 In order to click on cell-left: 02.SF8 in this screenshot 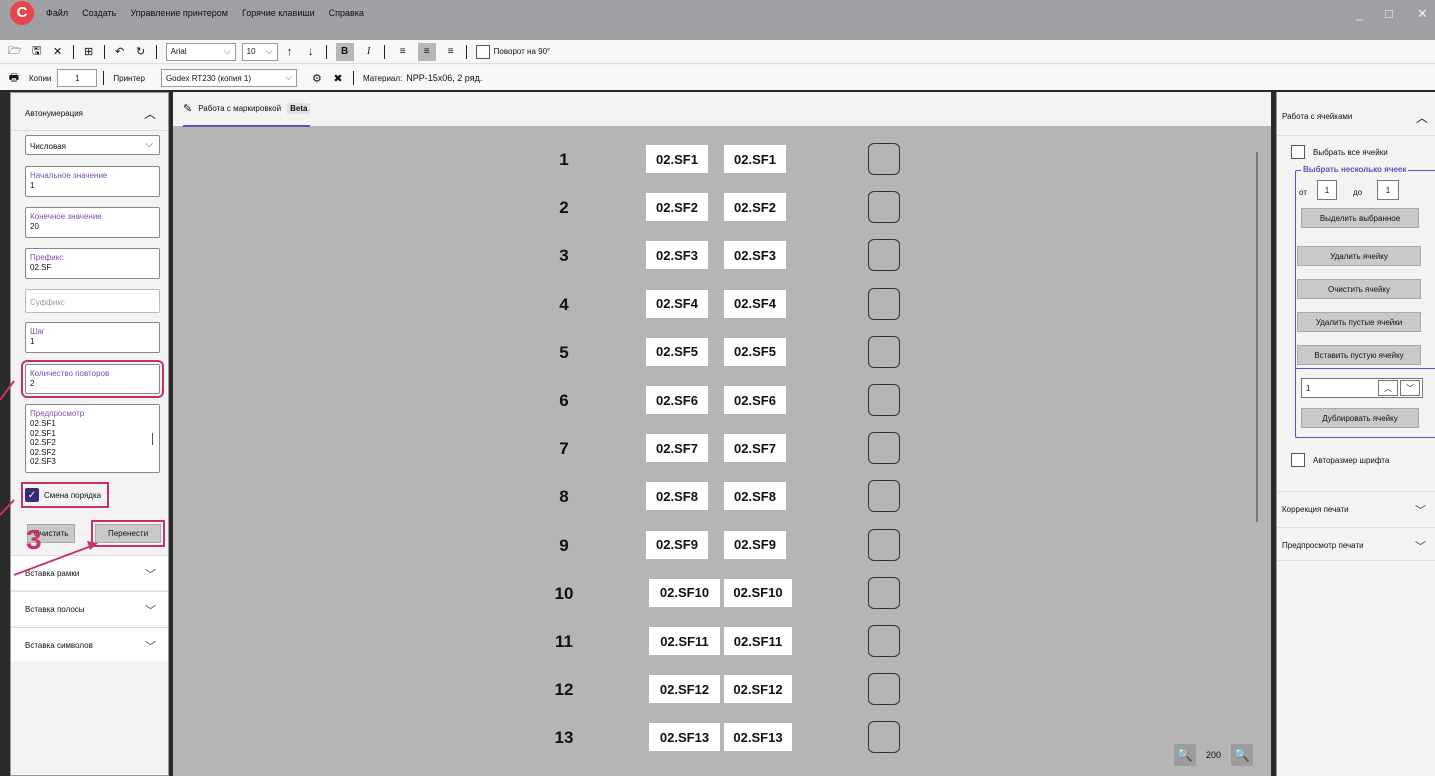, I will do `click(677, 496)`.